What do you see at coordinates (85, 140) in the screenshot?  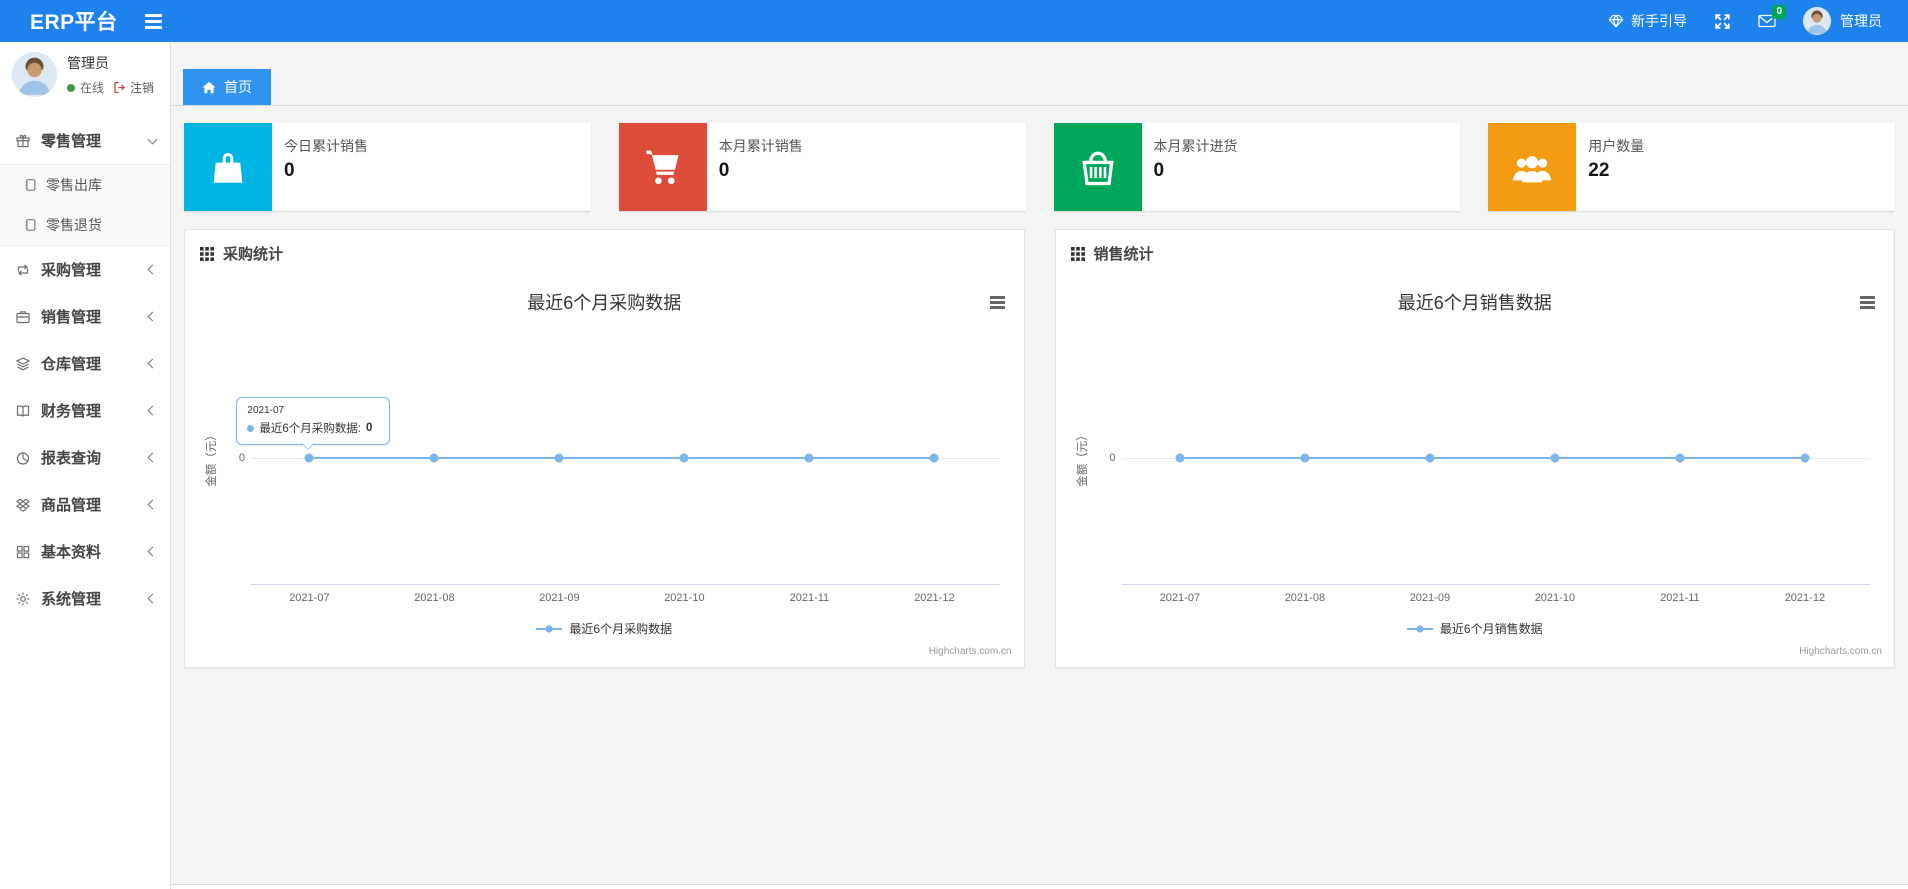 I see `sidebar-item-retail: 零售管理` at bounding box center [85, 140].